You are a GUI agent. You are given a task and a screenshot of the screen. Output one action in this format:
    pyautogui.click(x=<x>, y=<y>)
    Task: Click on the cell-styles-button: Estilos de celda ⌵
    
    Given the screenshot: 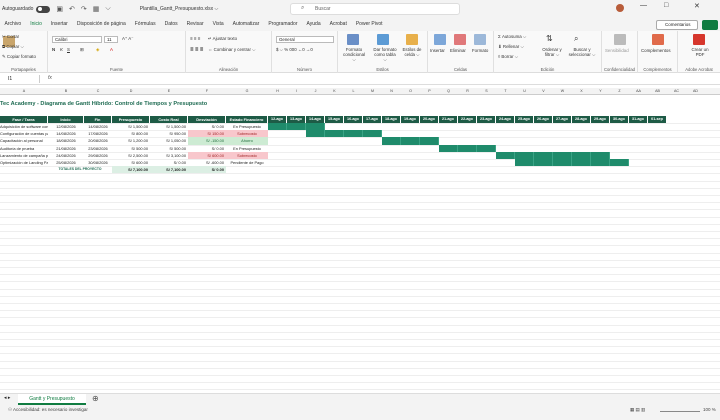 What is the action you would take?
    pyautogui.click(x=412, y=52)
    